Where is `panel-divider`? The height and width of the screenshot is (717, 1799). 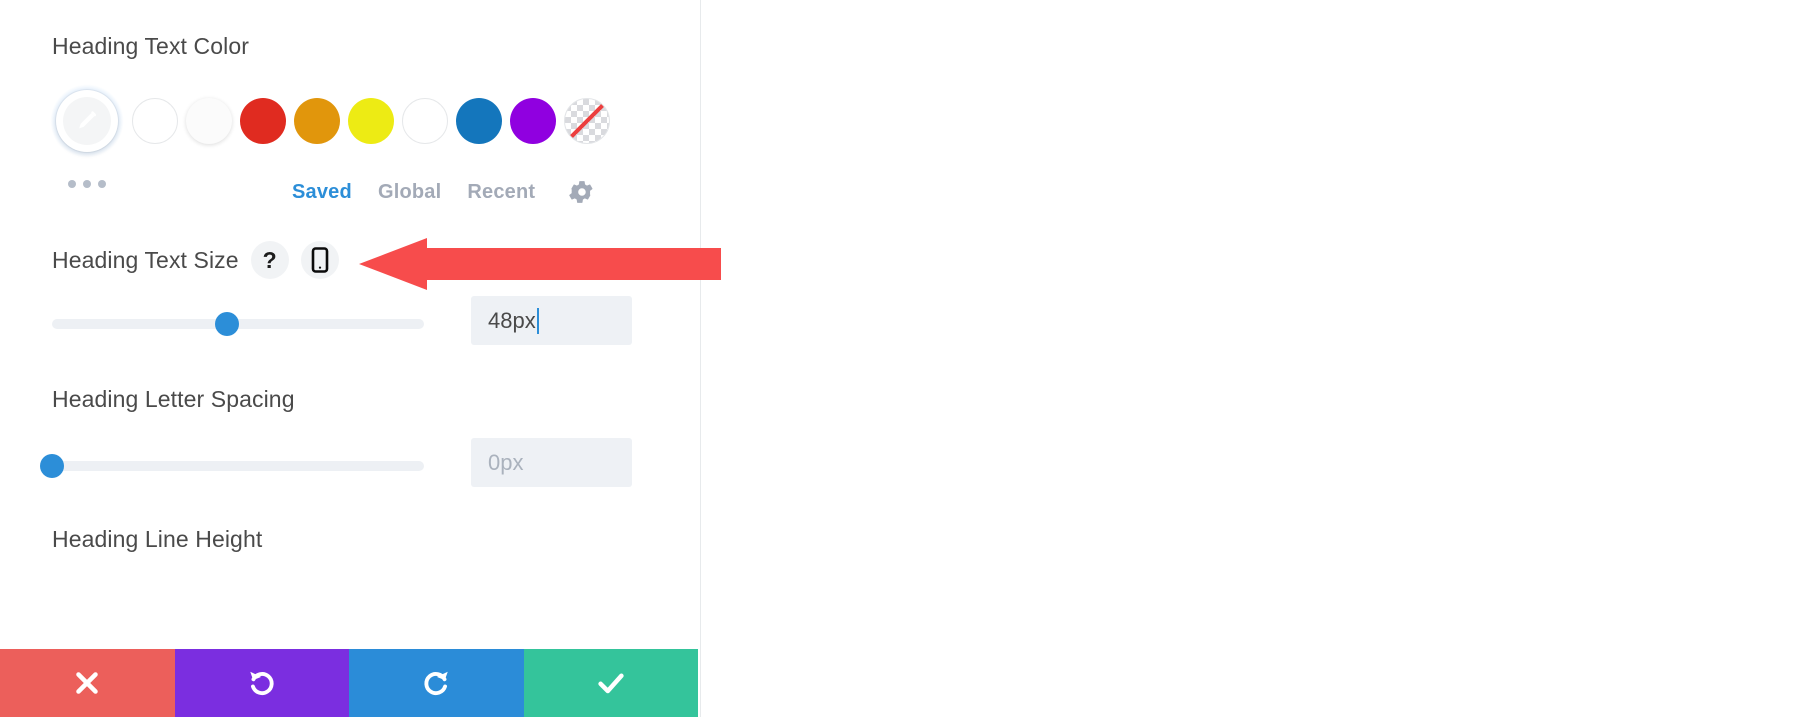 panel-divider is located at coordinates (699, 358).